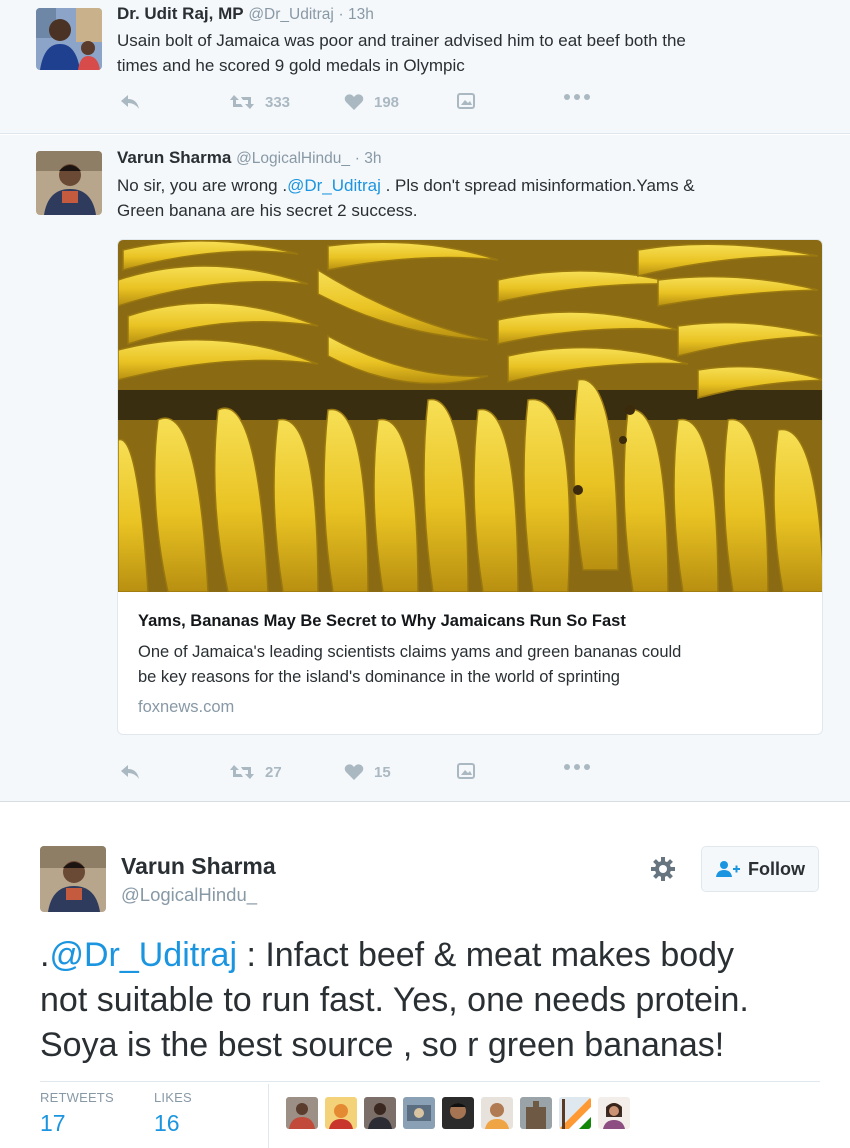 The height and width of the screenshot is (1148, 850). Describe the element at coordinates (728, 869) in the screenshot. I see `follow-user-icon` at that location.